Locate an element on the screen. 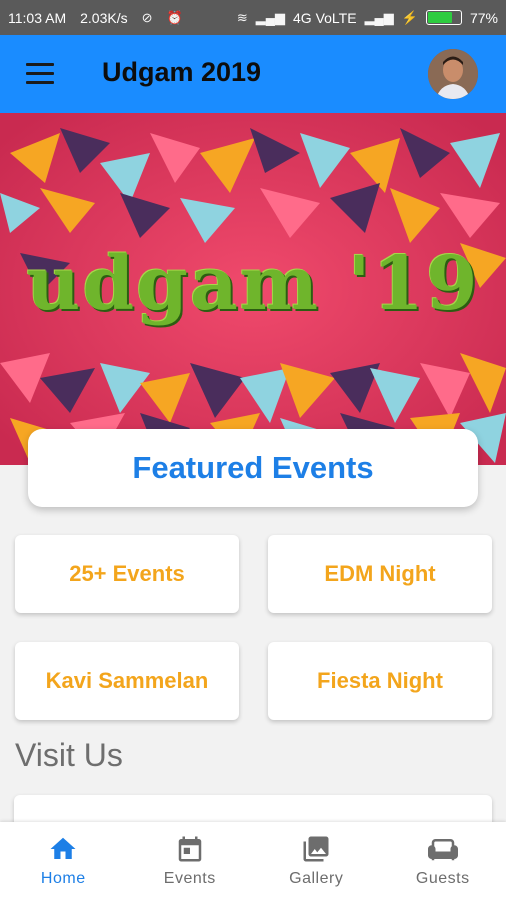 The height and width of the screenshot is (900, 506). nav-gallery: Gallery is located at coordinates (316, 861).